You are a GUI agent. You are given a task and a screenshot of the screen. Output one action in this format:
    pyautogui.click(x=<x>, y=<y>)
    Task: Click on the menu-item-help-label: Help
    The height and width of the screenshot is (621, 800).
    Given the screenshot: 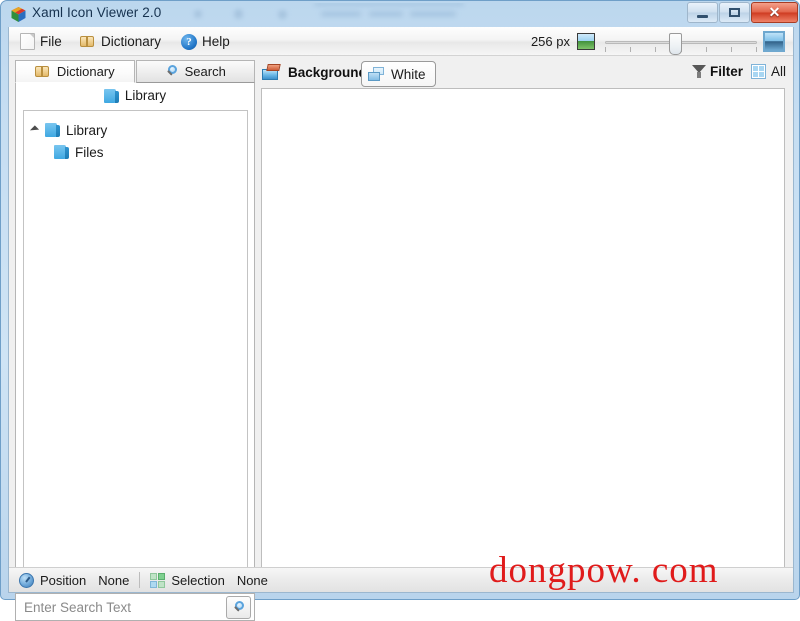 What is the action you would take?
    pyautogui.click(x=216, y=41)
    